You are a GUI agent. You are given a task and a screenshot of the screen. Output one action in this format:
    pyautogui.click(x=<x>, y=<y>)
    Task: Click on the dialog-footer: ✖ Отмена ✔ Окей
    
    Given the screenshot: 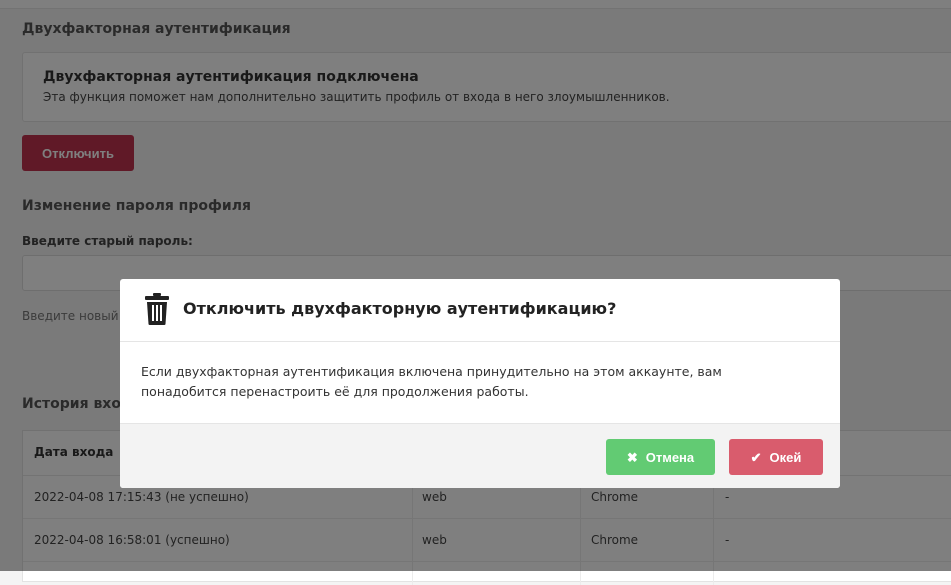 What is the action you would take?
    pyautogui.click(x=480, y=455)
    